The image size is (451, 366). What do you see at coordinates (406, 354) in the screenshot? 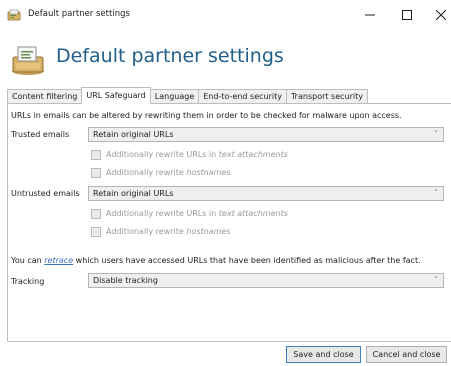
I see `cancel-and-close-button: Cancel and close` at bounding box center [406, 354].